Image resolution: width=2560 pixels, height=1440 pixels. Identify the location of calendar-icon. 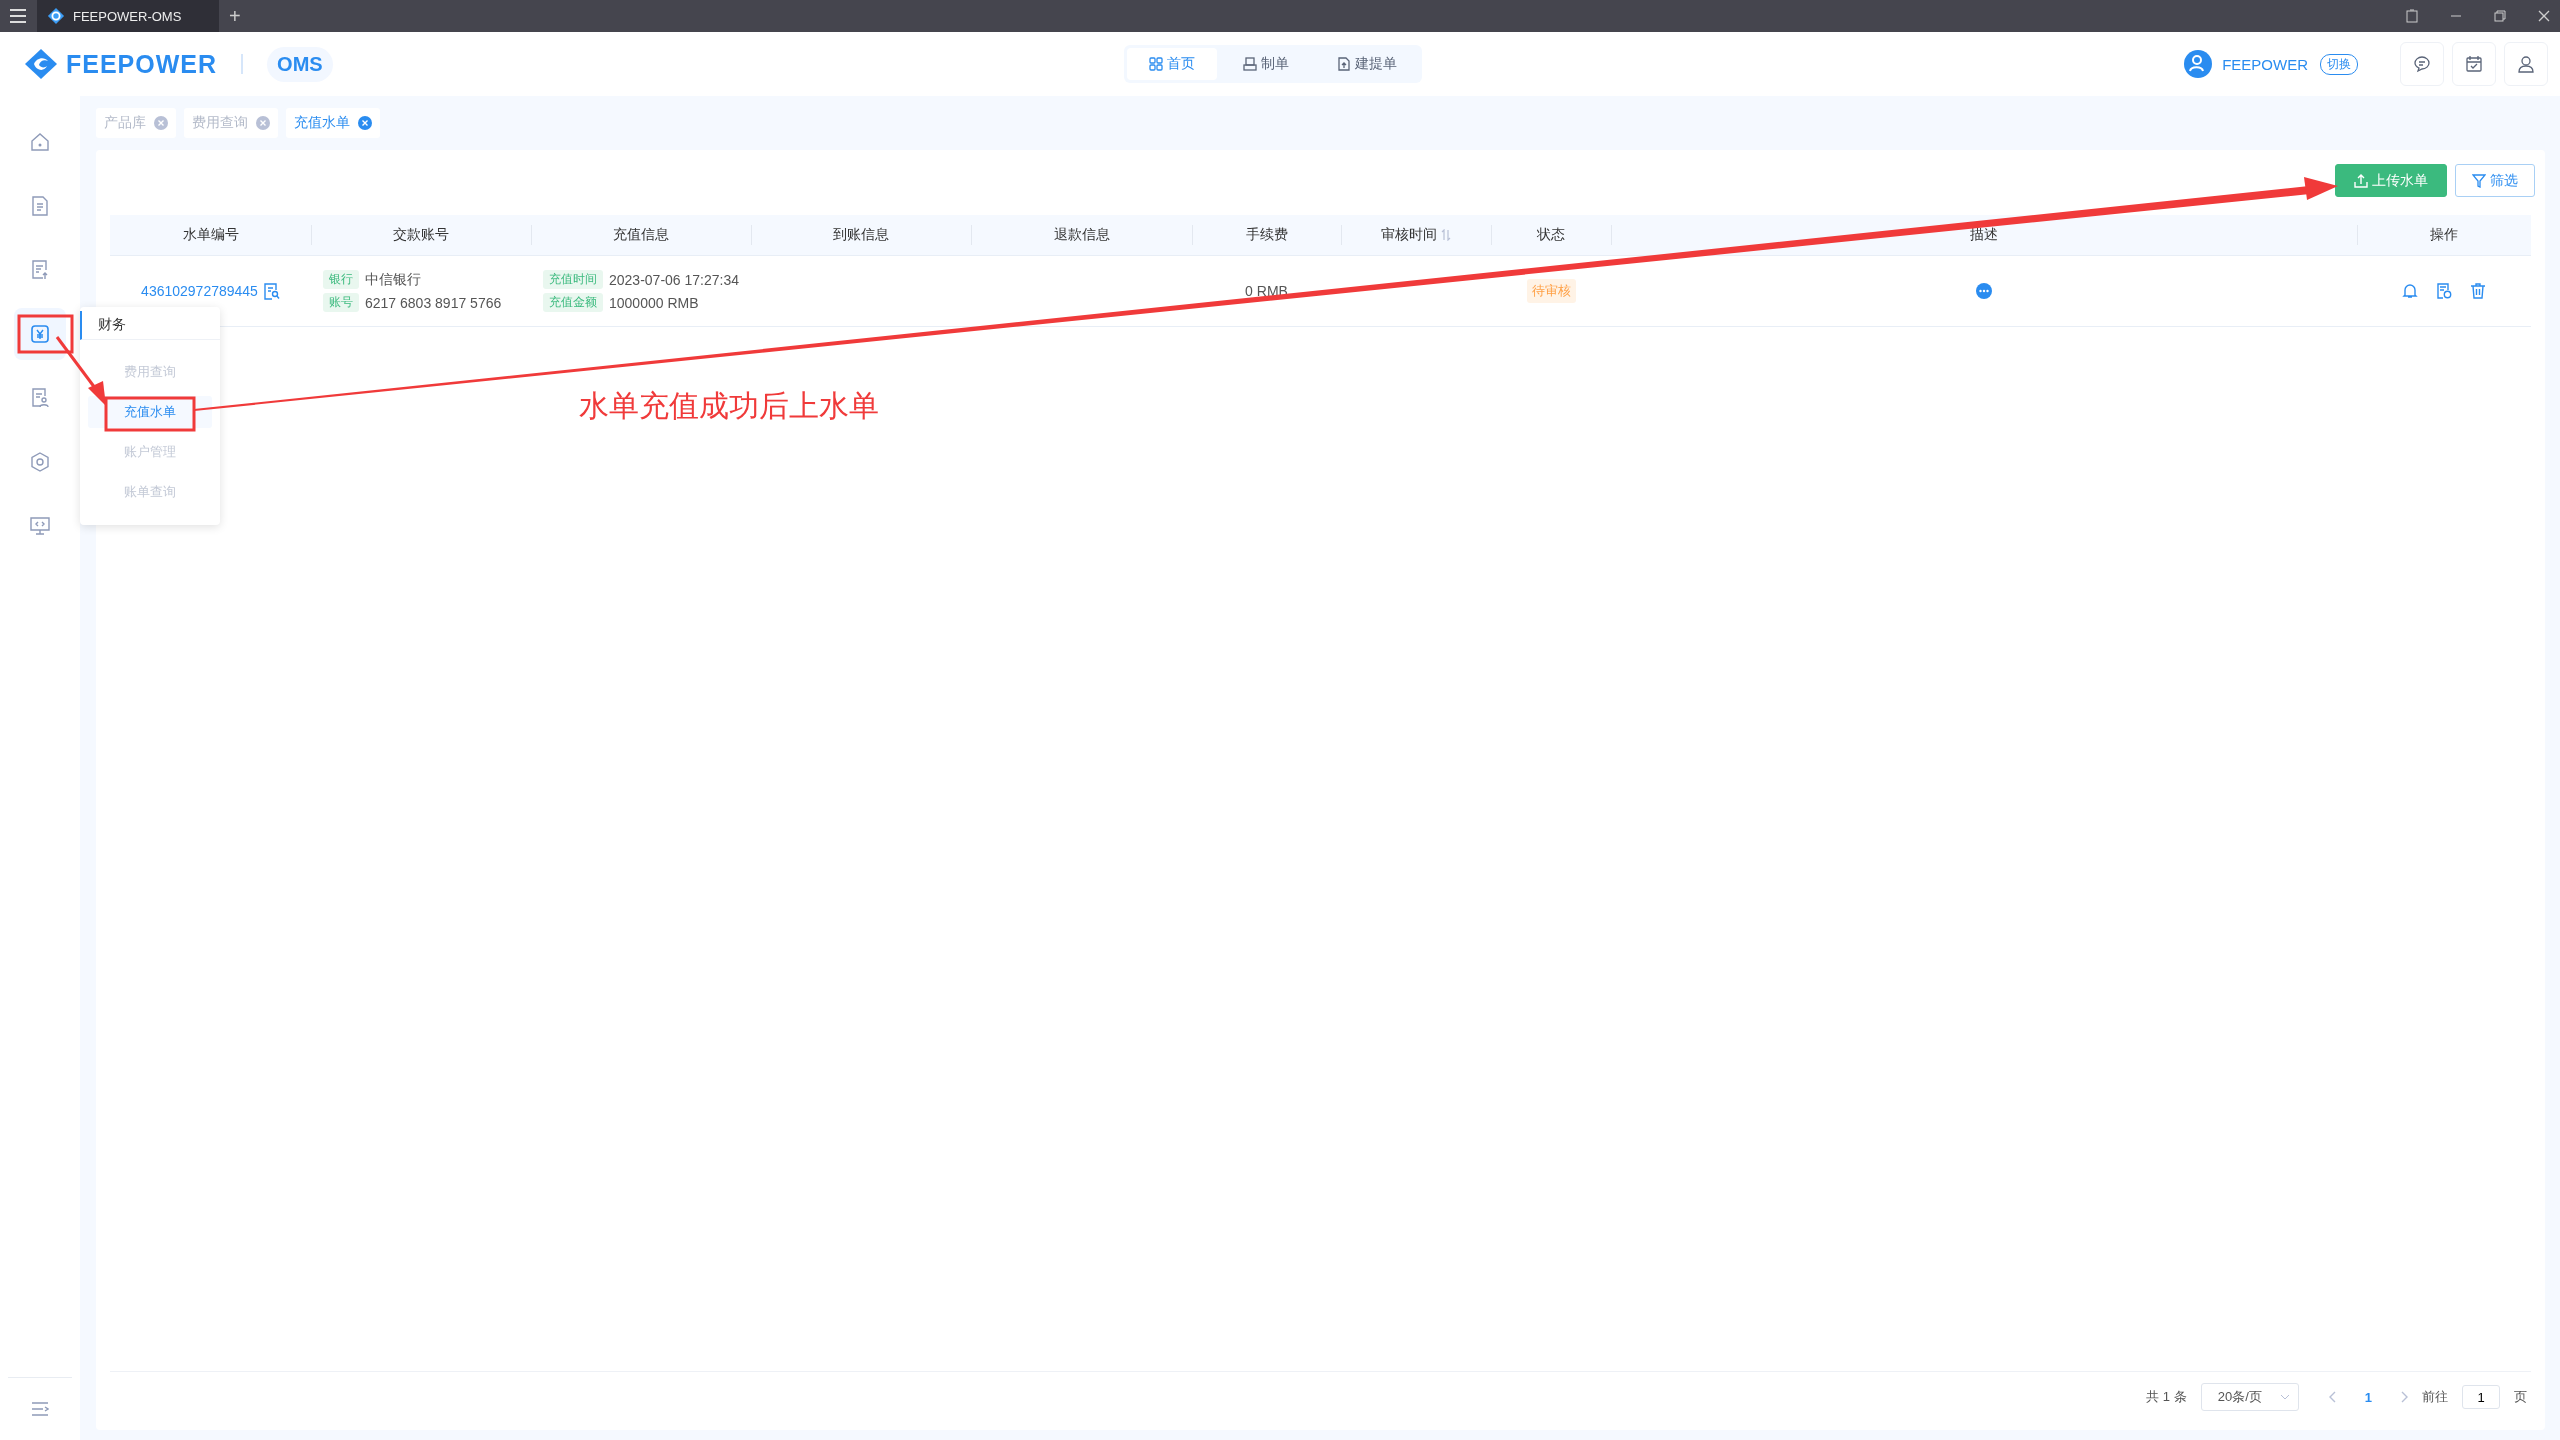
(2474, 64).